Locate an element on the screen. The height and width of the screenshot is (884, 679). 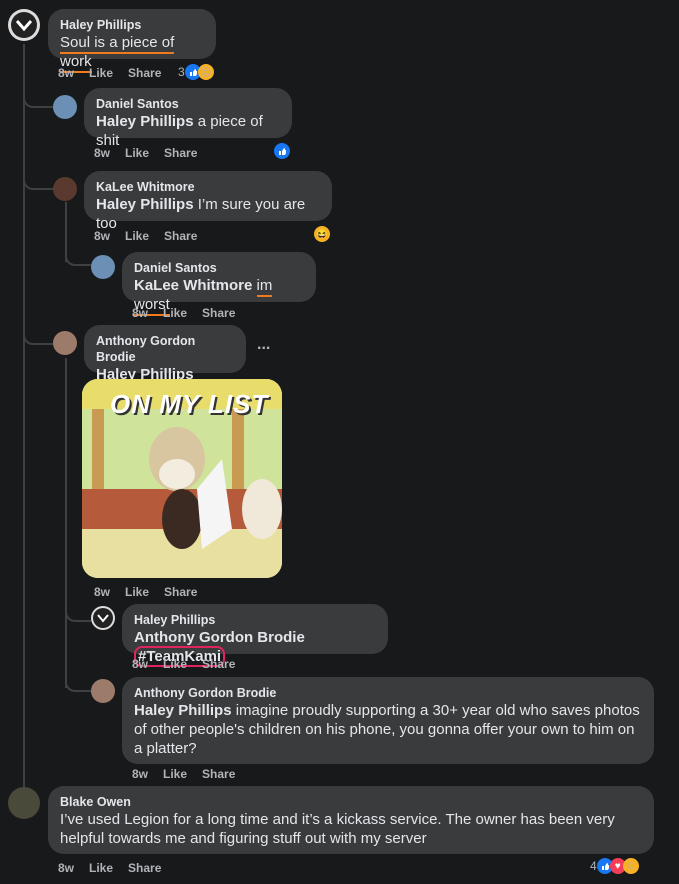
mention-link: Anthony Gordon Brodie is located at coordinates (219, 637).